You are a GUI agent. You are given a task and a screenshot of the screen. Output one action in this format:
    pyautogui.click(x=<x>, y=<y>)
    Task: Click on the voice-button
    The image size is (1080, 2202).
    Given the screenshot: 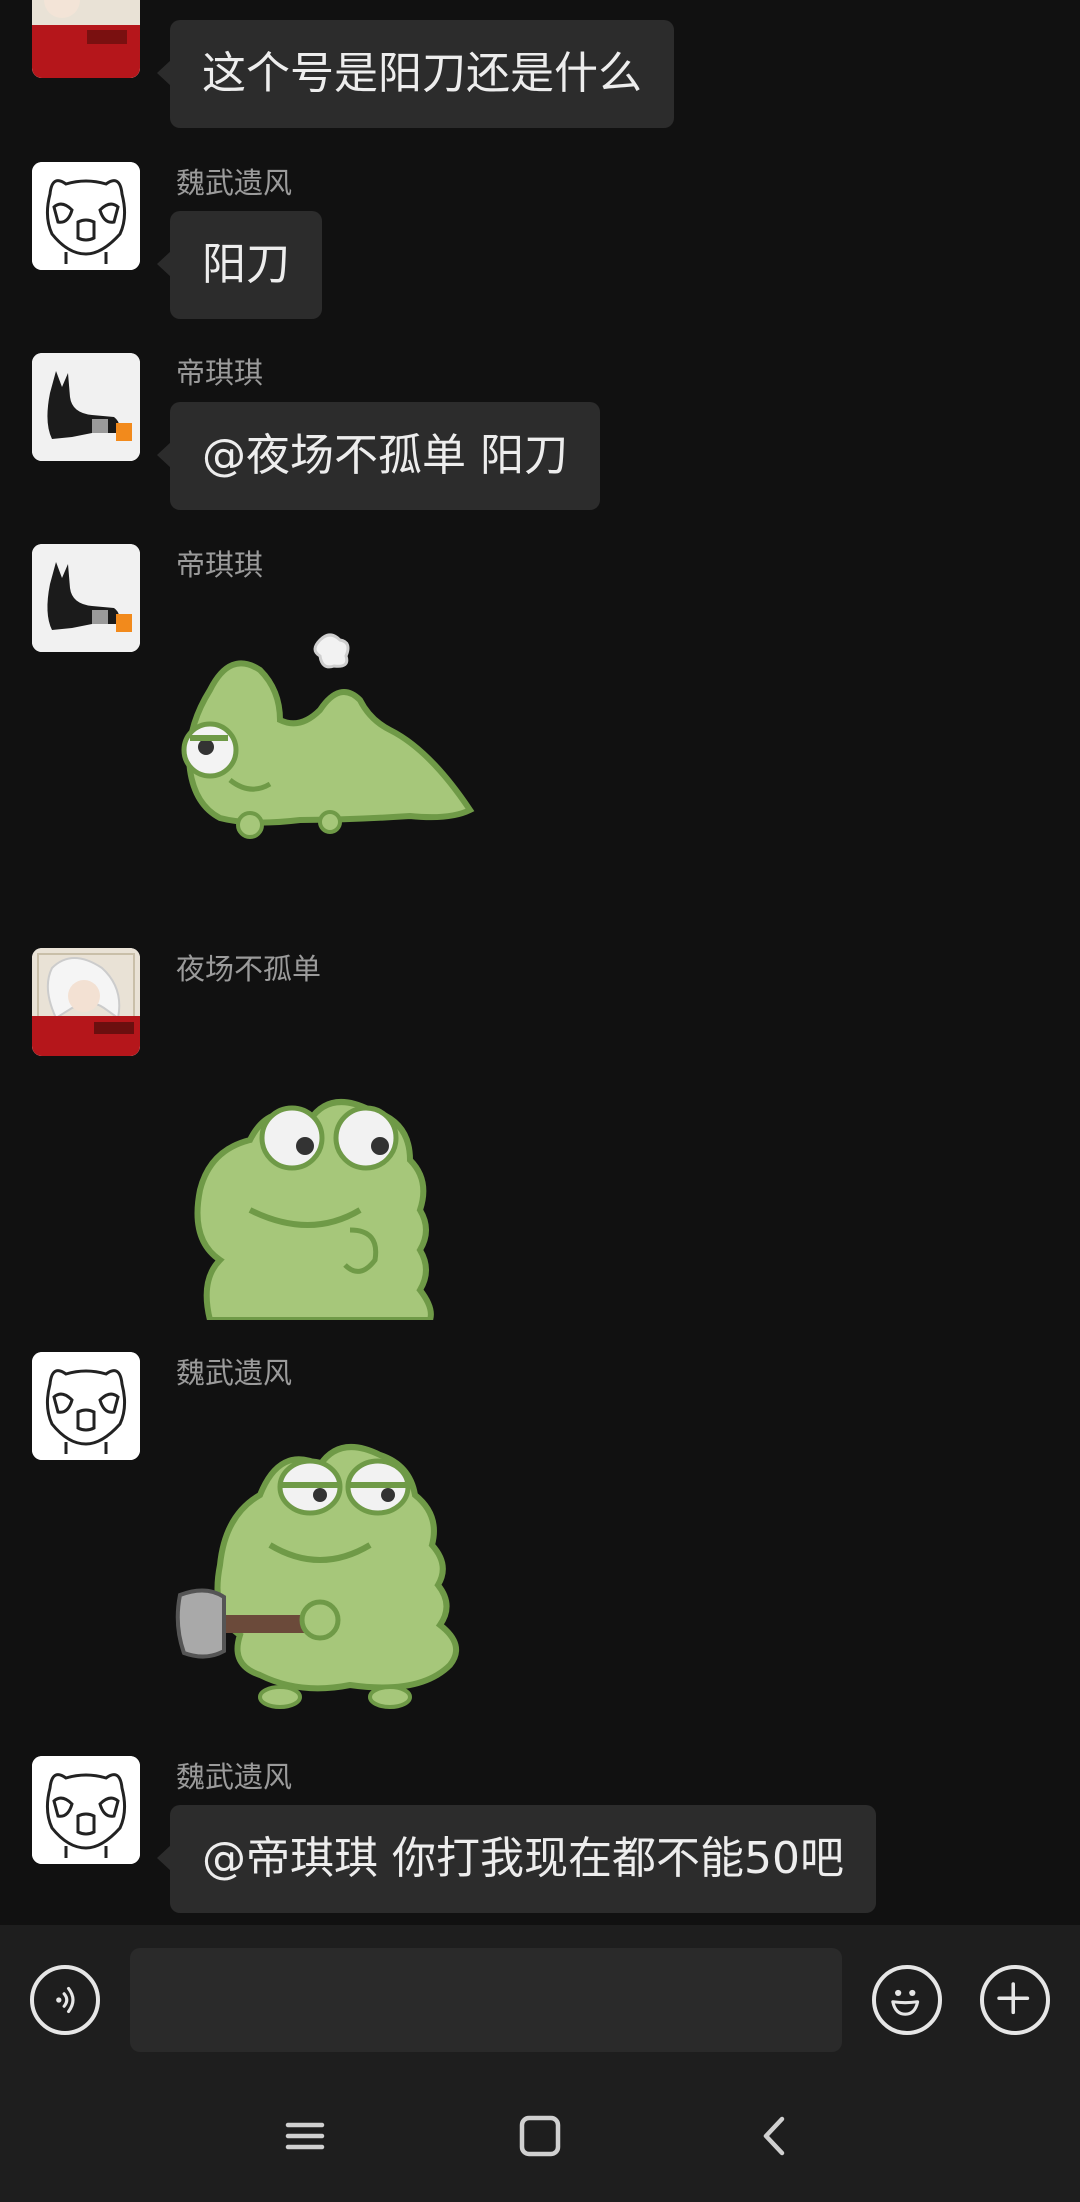 What is the action you would take?
    pyautogui.click(x=65, y=2000)
    